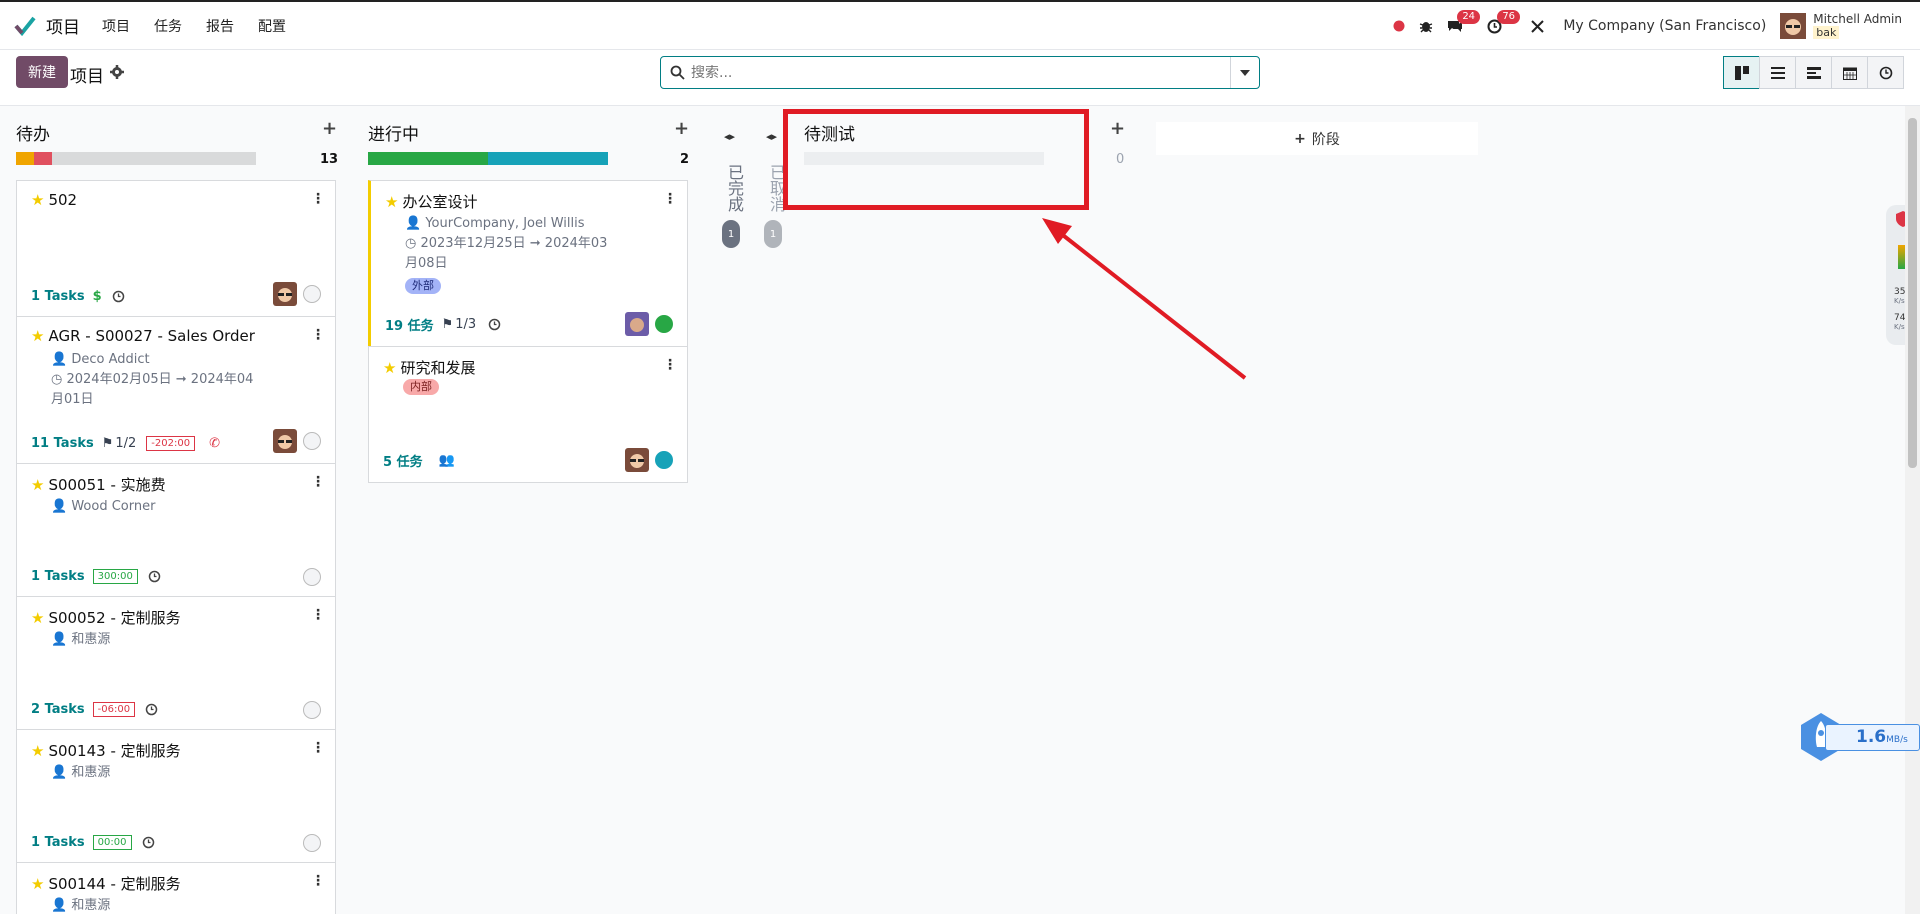 This screenshot has width=1920, height=914. I want to click on app-logo-icon, so click(25, 26).